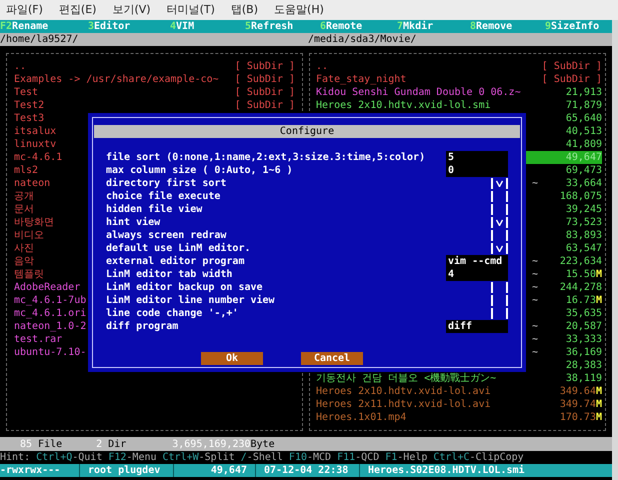 Image resolution: width=618 pixels, height=480 pixels. Describe the element at coordinates (50, 300) in the screenshot. I see `file-name: mc_4.6.1-7ub` at that location.